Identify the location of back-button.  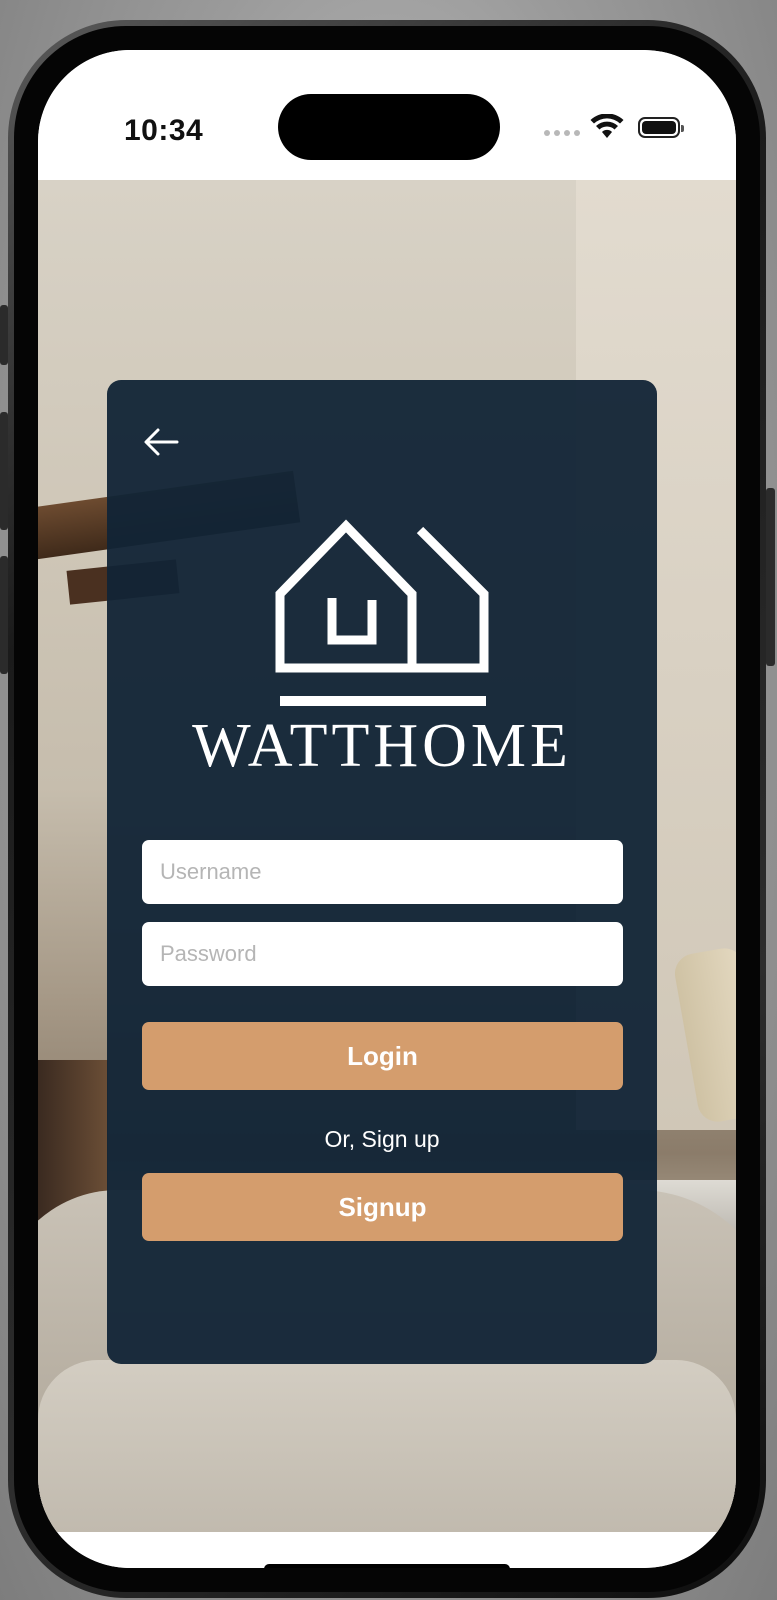
(161, 442).